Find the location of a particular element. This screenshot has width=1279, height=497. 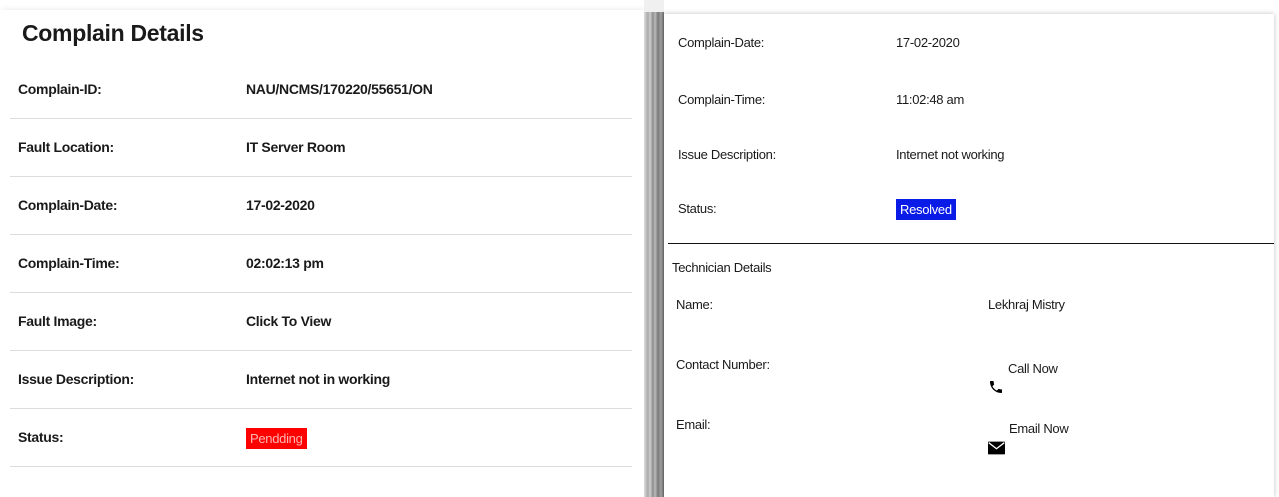

r-status-row: Status: Resolved is located at coordinates (973, 209).